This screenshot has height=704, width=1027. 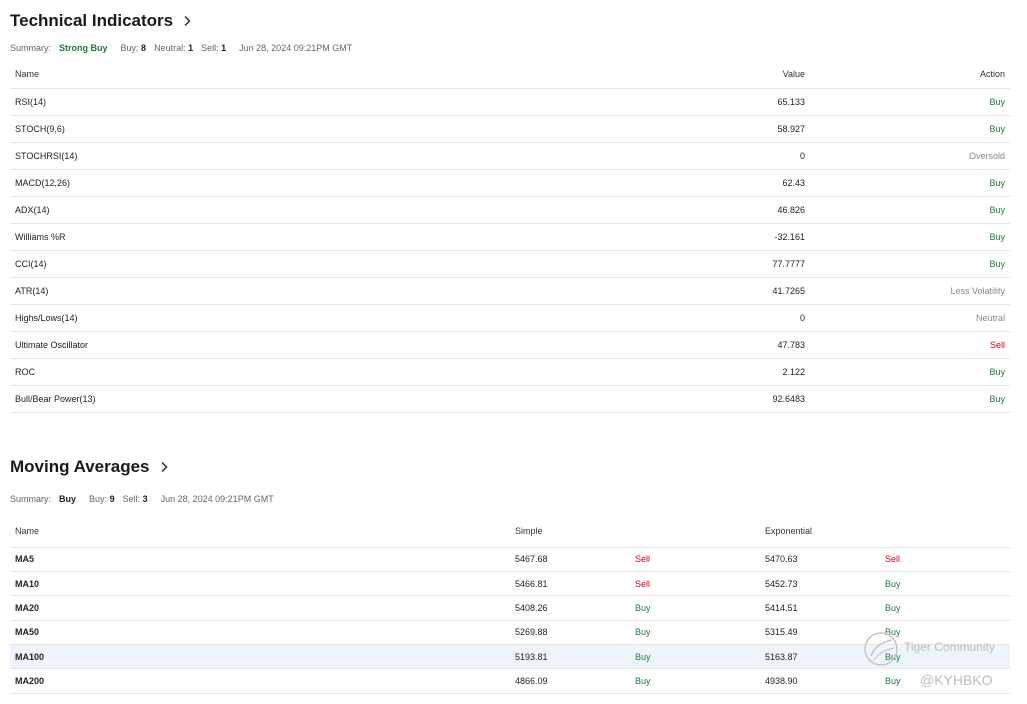 What do you see at coordinates (210, 210) in the screenshot?
I see `indicator-name: ADX(14)` at bounding box center [210, 210].